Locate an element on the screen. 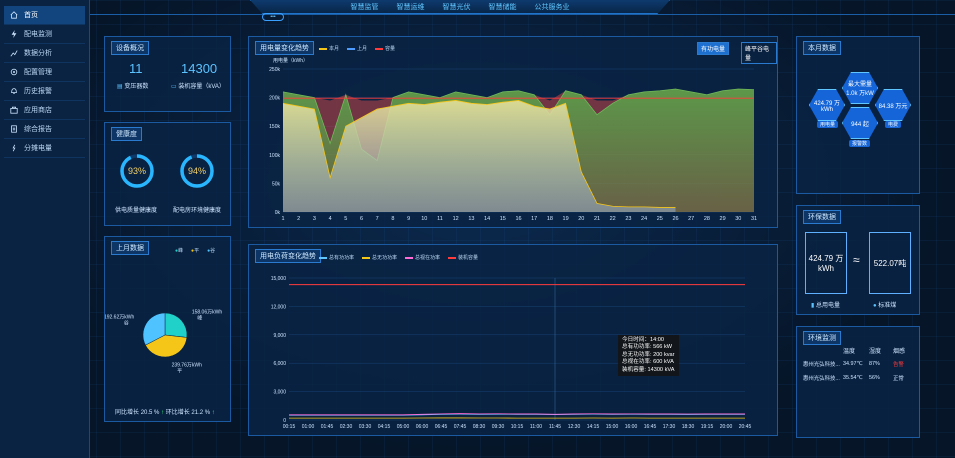  env-health-value: 94% is located at coordinates (196, 171).